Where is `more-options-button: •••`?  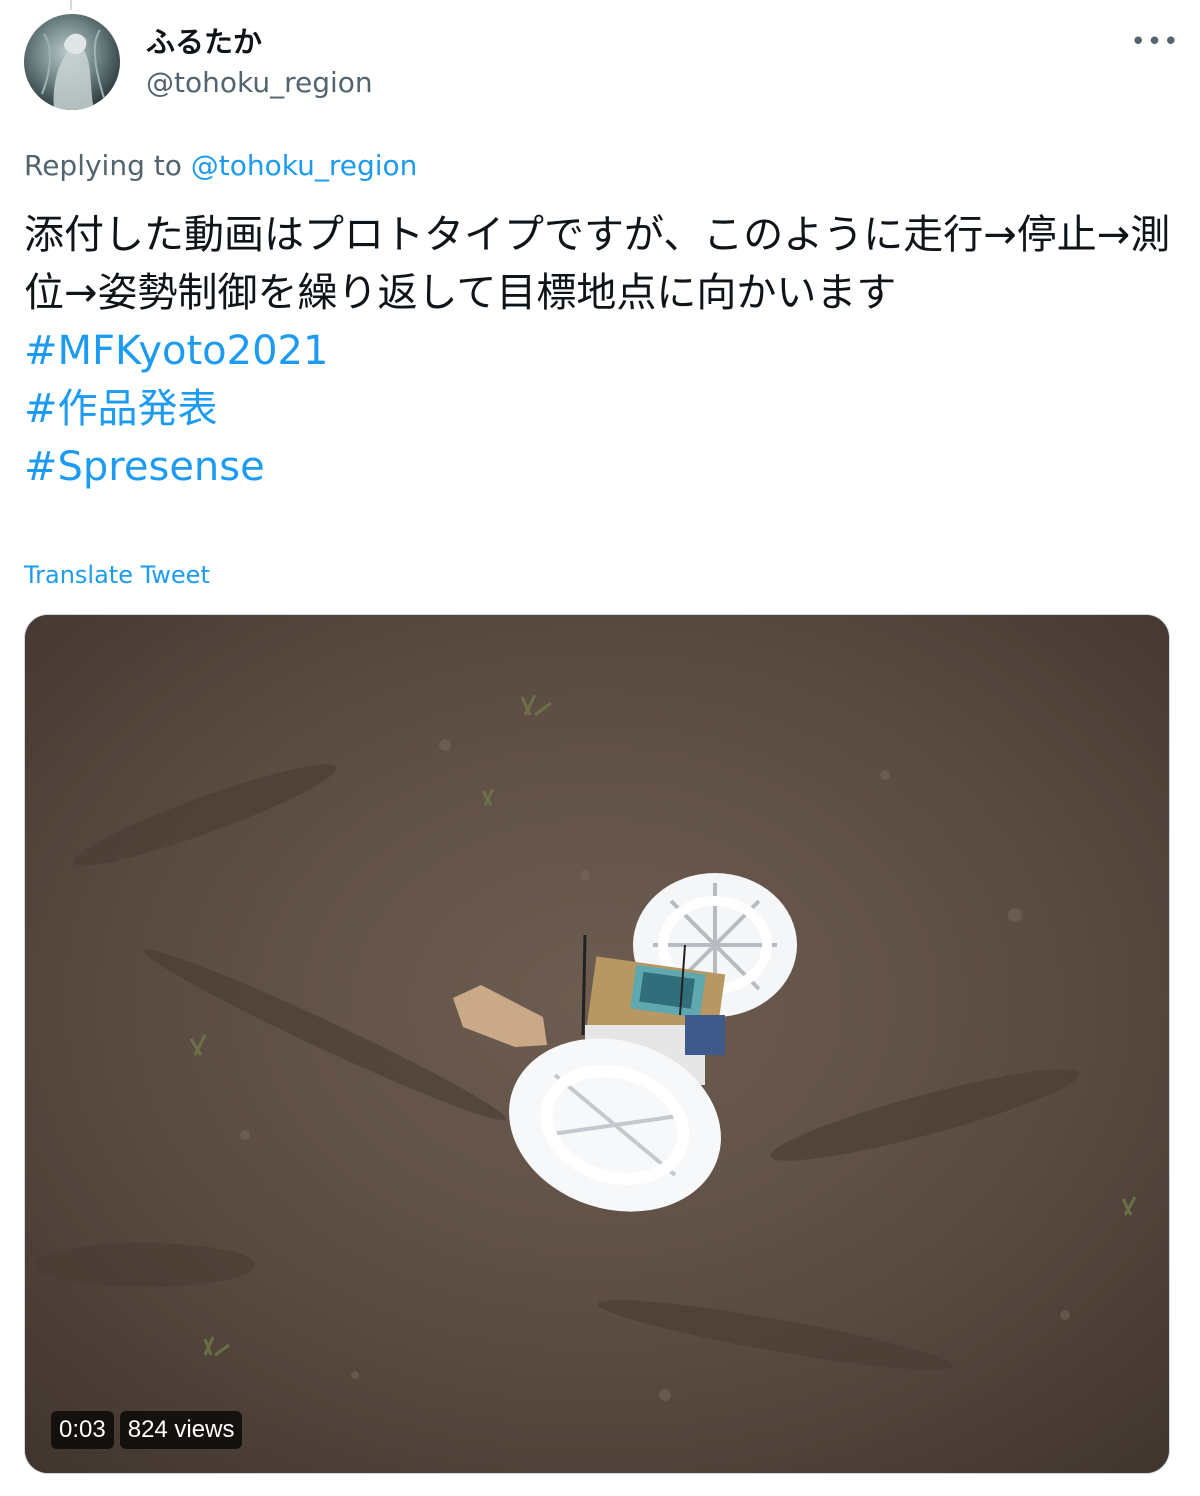 more-options-button: ••• is located at coordinates (1155, 42).